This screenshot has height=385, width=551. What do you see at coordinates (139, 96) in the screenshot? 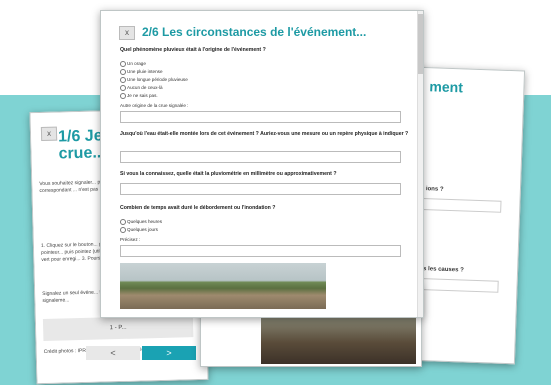
I see `radio-option: Je ne sais pas.` at bounding box center [139, 96].